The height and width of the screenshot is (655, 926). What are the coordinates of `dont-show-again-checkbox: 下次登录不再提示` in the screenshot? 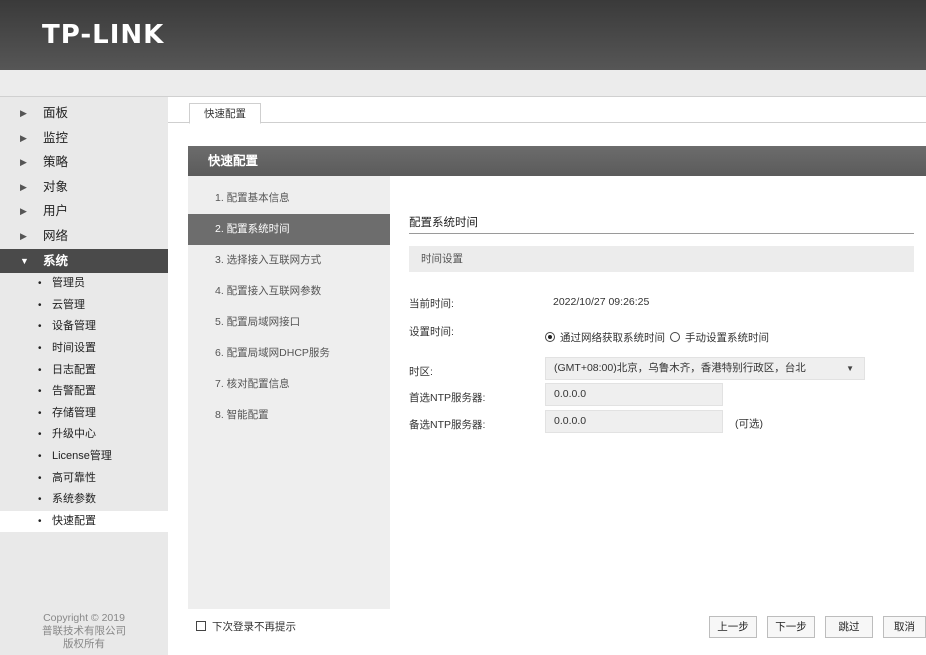 It's located at (246, 626).